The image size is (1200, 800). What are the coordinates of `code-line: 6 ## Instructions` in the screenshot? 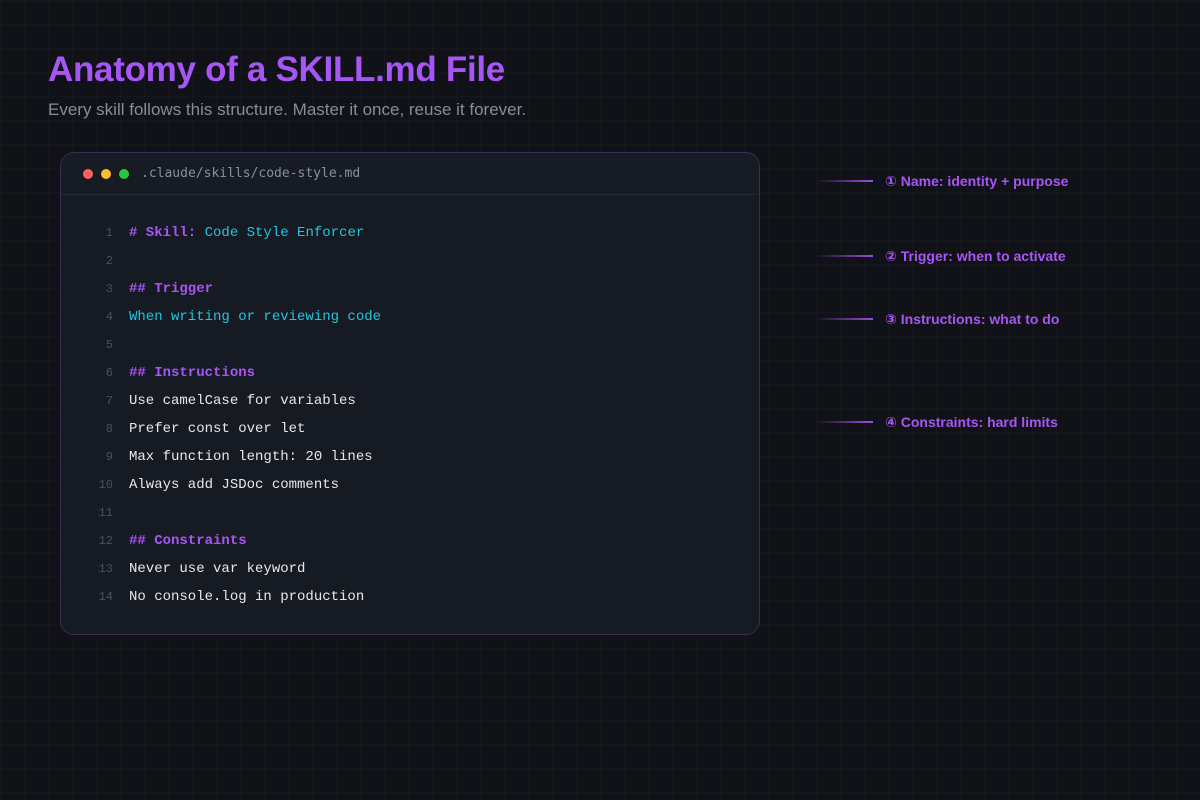 It's located at (410, 373).